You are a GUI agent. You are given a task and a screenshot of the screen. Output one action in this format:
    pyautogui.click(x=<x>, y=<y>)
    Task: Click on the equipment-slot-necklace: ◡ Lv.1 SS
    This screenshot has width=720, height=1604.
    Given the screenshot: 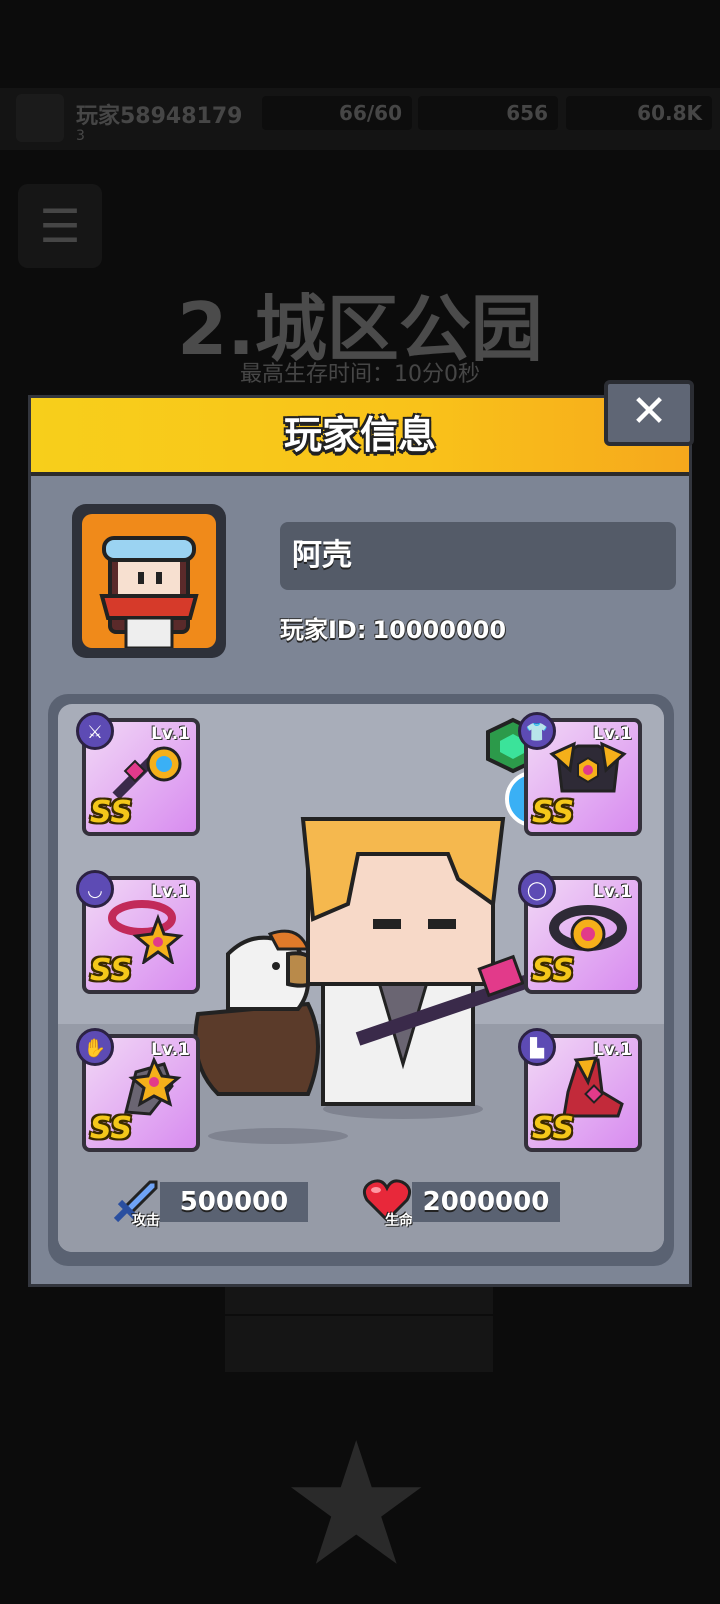 What is the action you would take?
    pyautogui.click(x=138, y=932)
    